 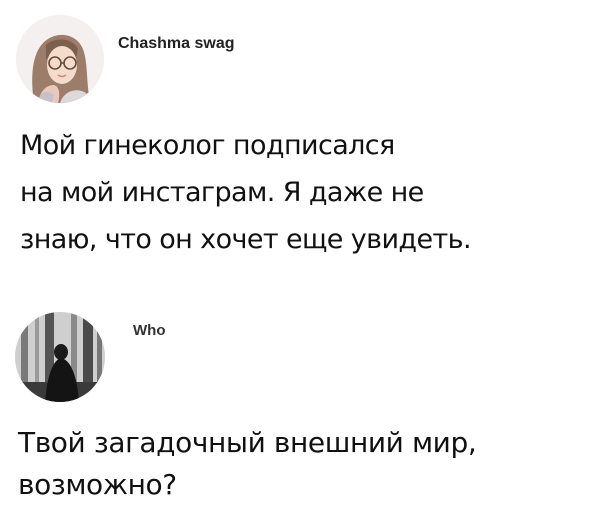 What do you see at coordinates (222, 192) in the screenshot?
I see `post-text-line: на мой инстаграм. Я даже не` at bounding box center [222, 192].